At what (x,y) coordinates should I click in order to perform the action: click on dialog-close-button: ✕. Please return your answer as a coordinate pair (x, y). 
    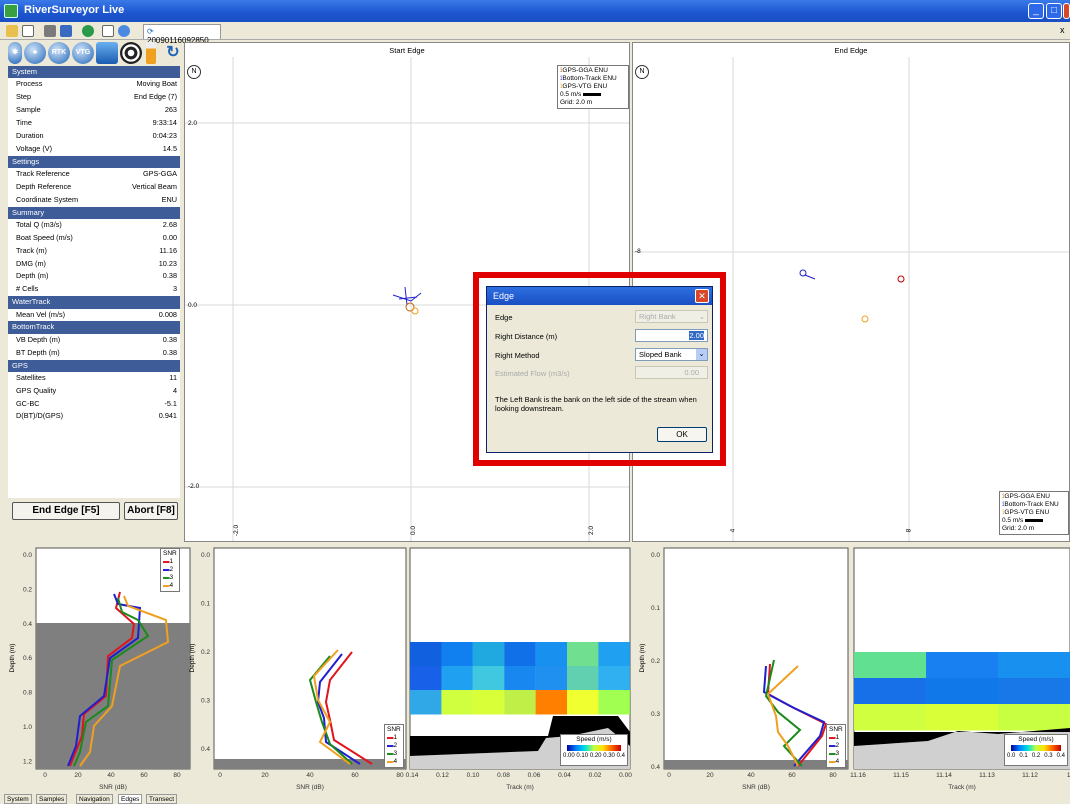
    Looking at the image, I should click on (702, 296).